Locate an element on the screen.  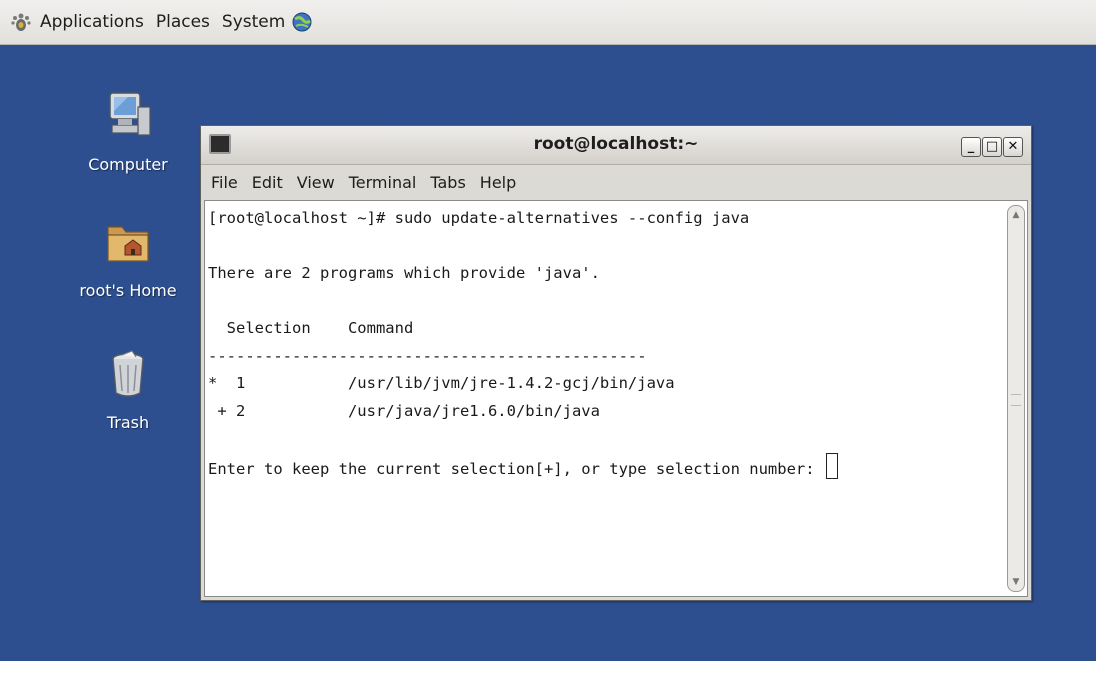
desktop-item-label: root's Home is located at coordinates (128, 290).